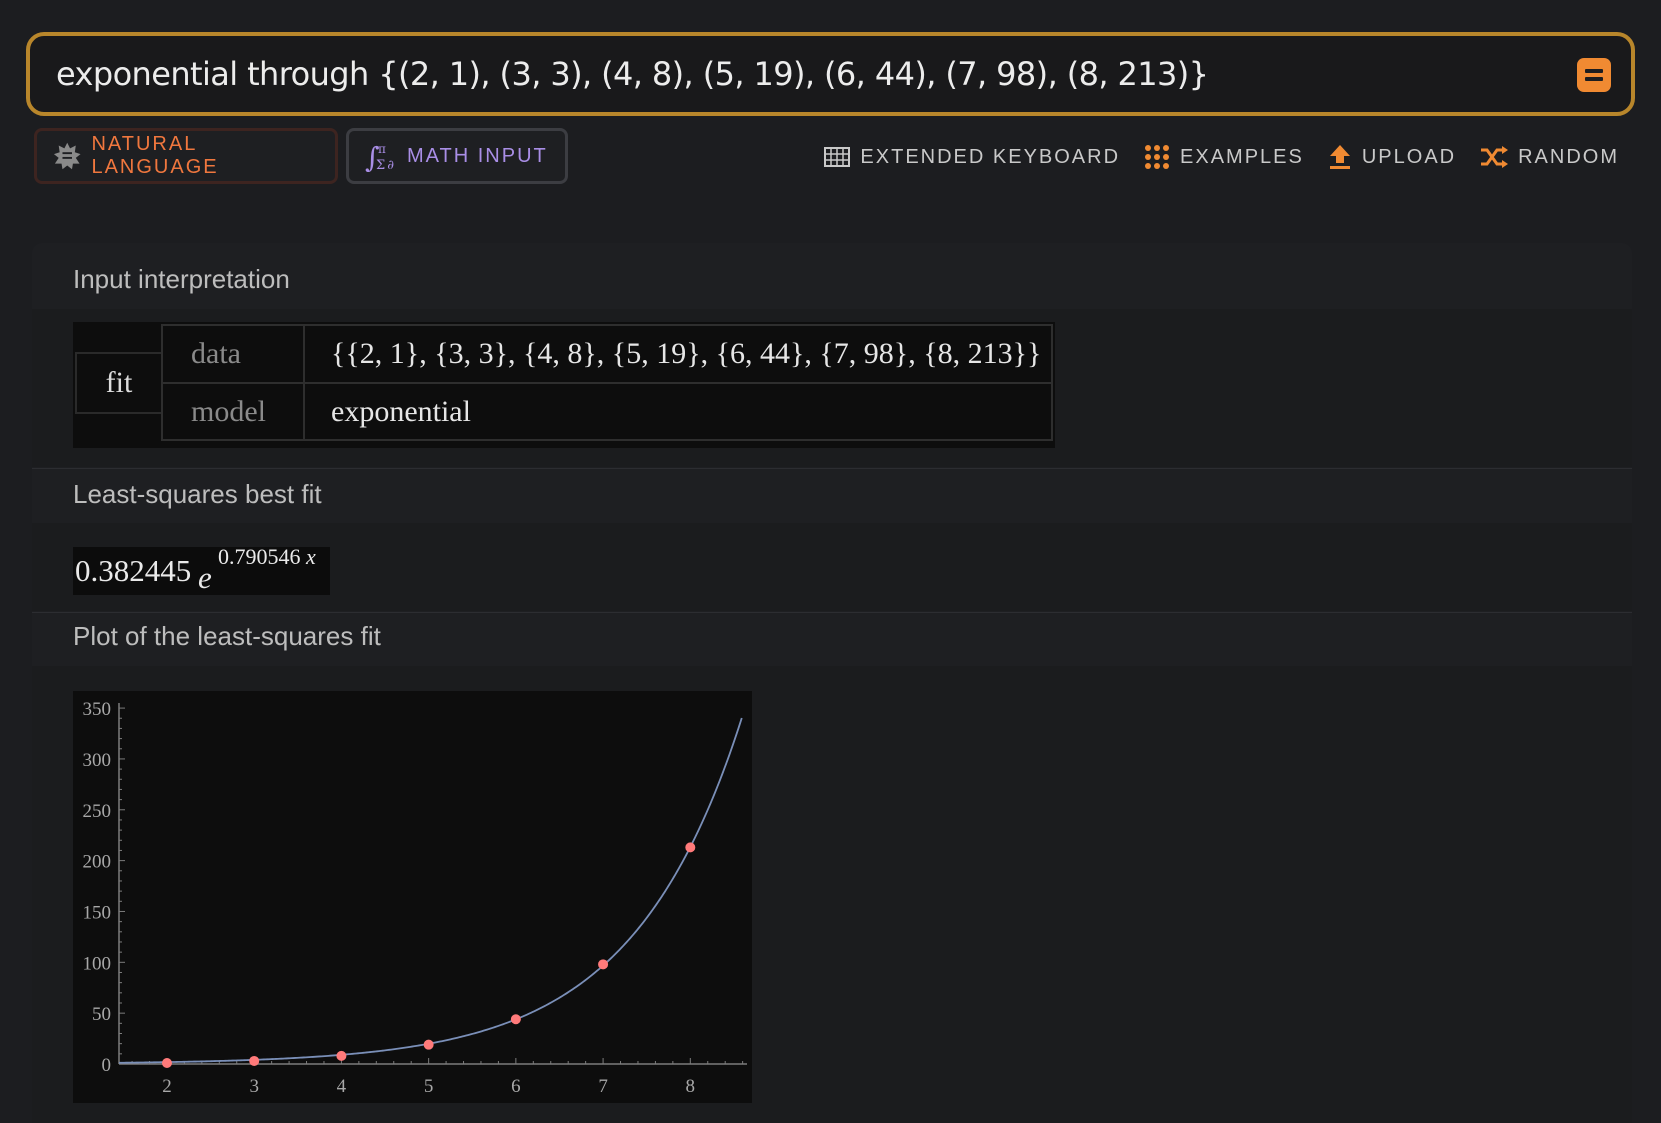  What do you see at coordinates (1568, 156) in the screenshot?
I see `random-label: RANDOM` at bounding box center [1568, 156].